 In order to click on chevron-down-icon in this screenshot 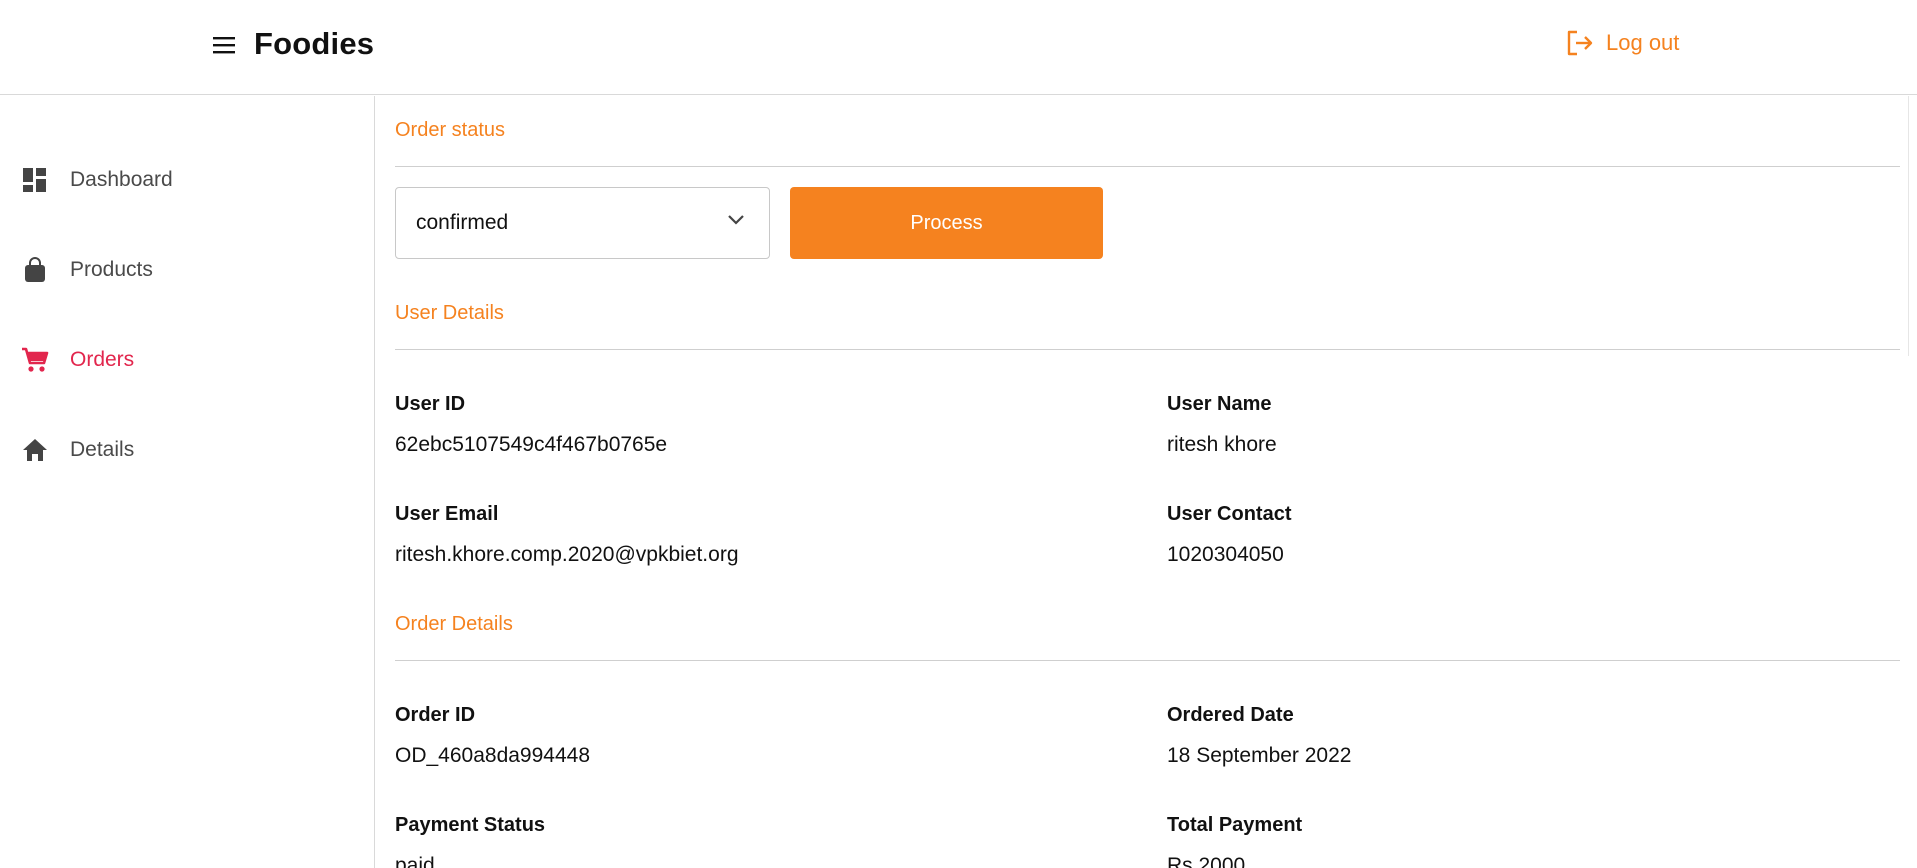, I will do `click(736, 220)`.